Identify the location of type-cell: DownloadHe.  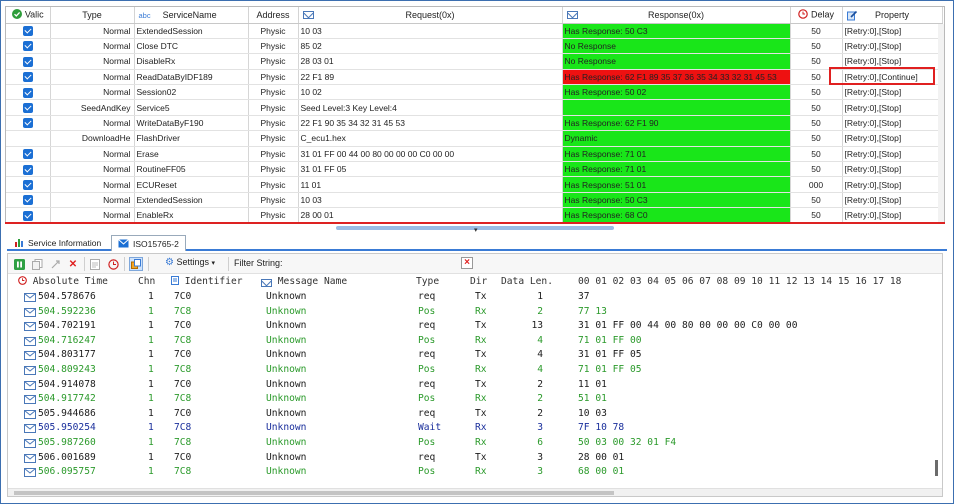
(92, 138).